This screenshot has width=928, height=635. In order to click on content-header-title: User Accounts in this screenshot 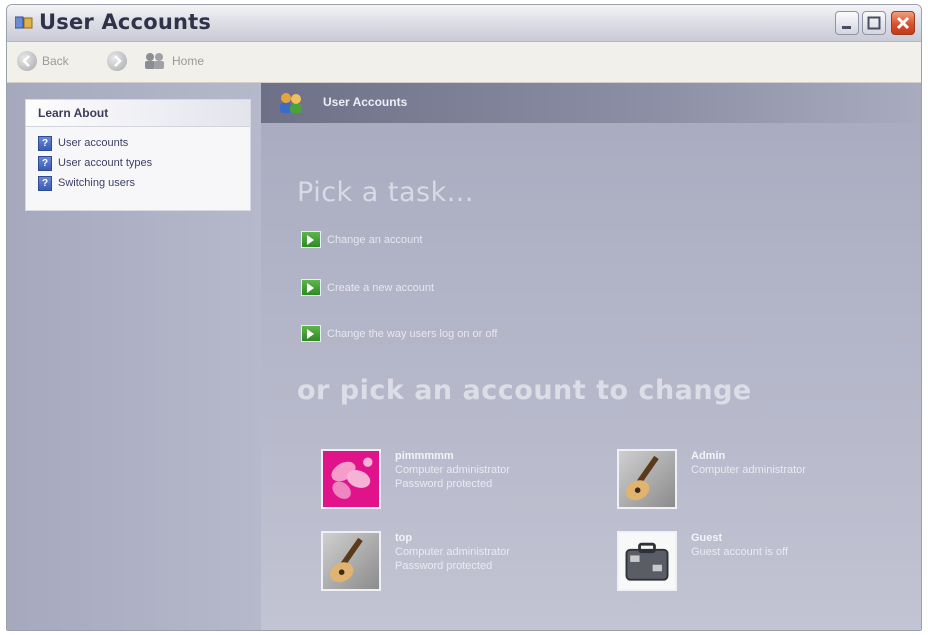, I will do `click(365, 102)`.